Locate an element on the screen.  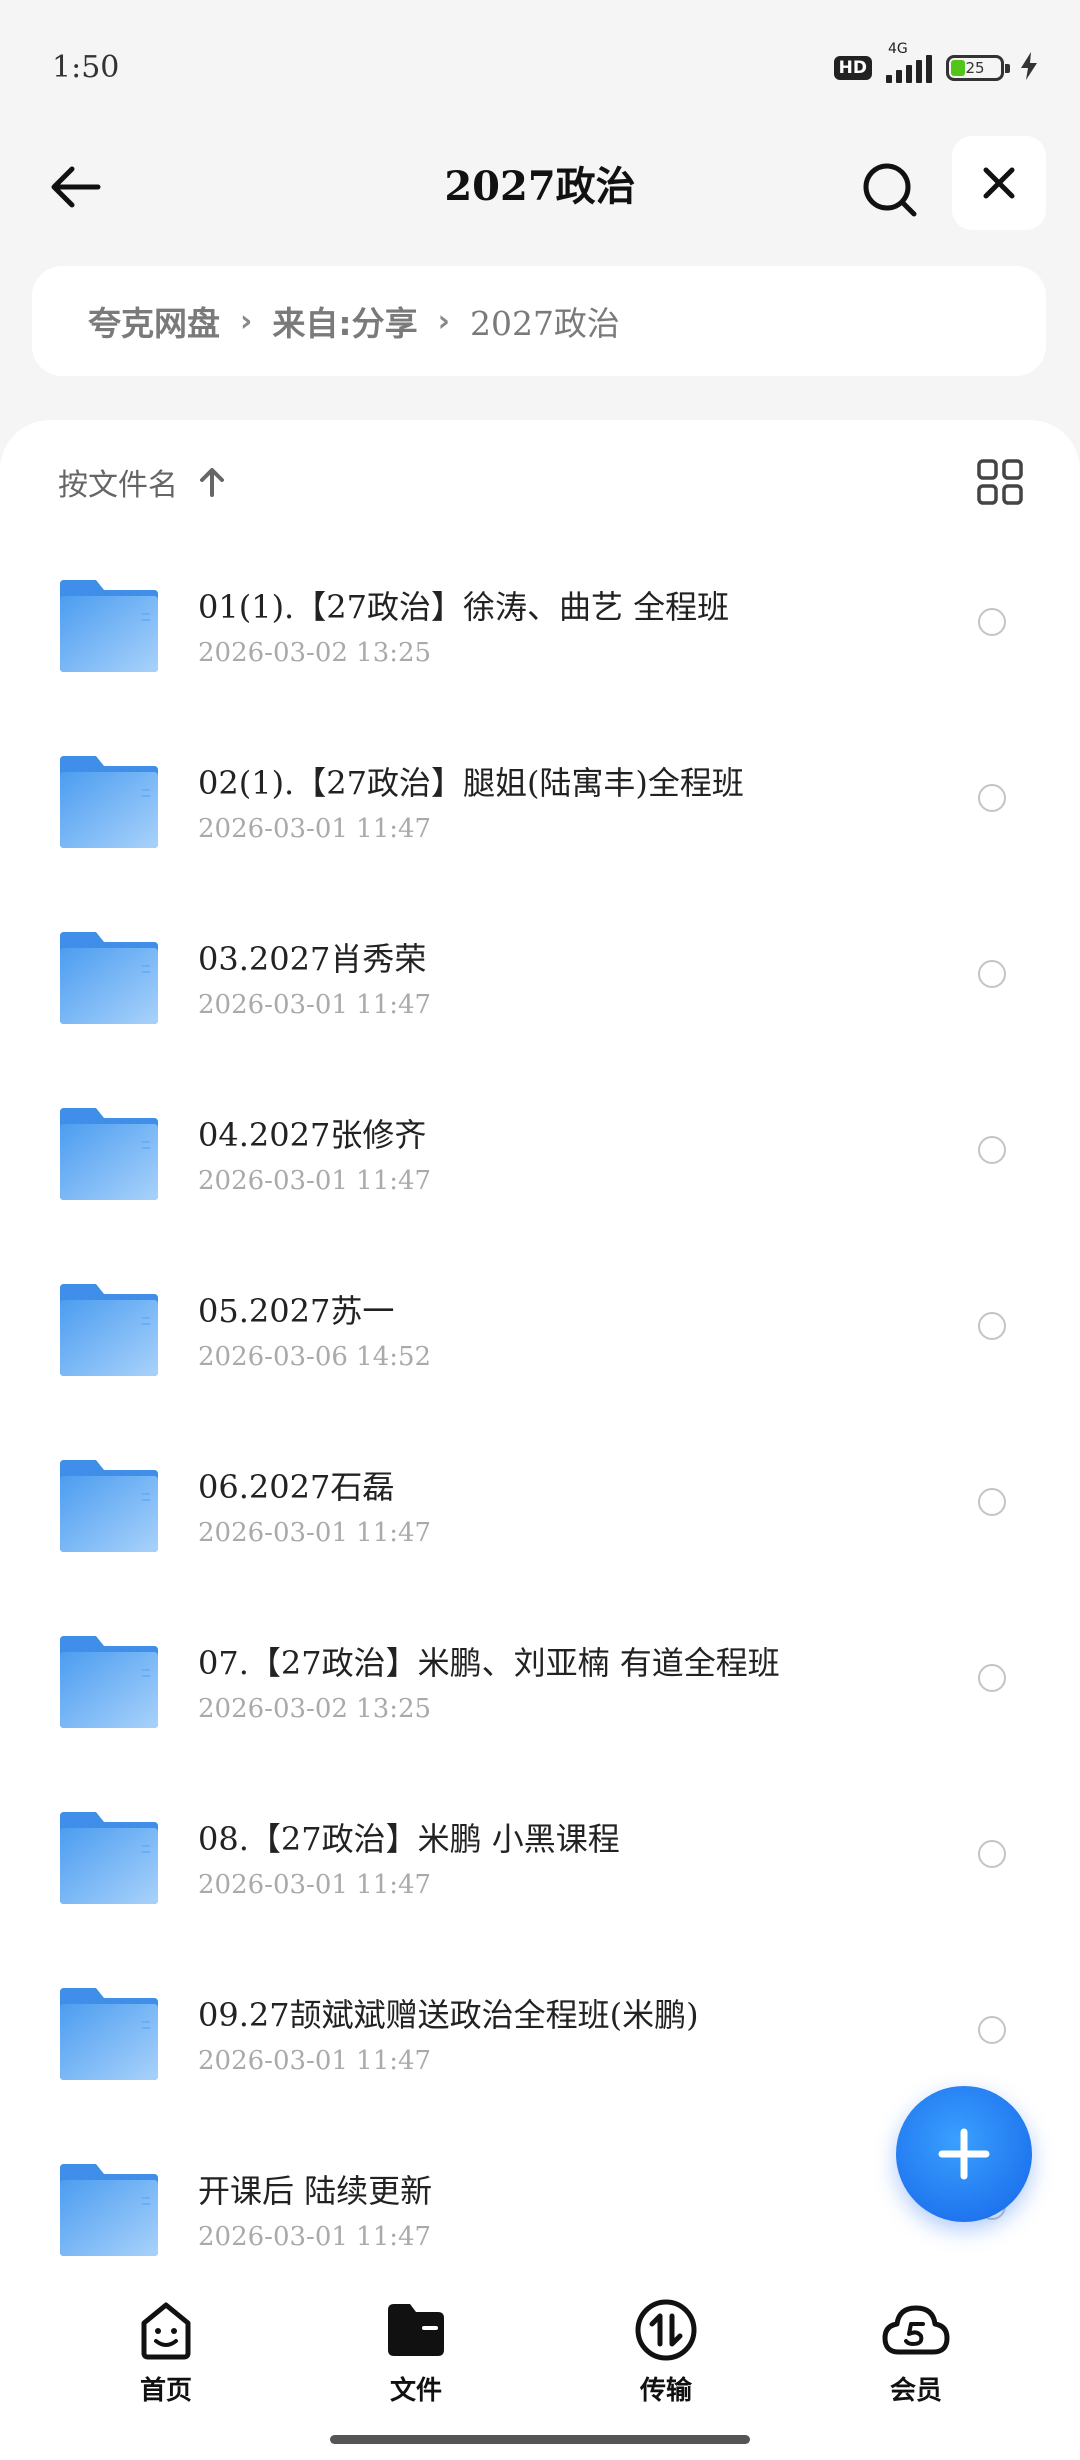
top-bar: 2027政治 is located at coordinates (540, 185).